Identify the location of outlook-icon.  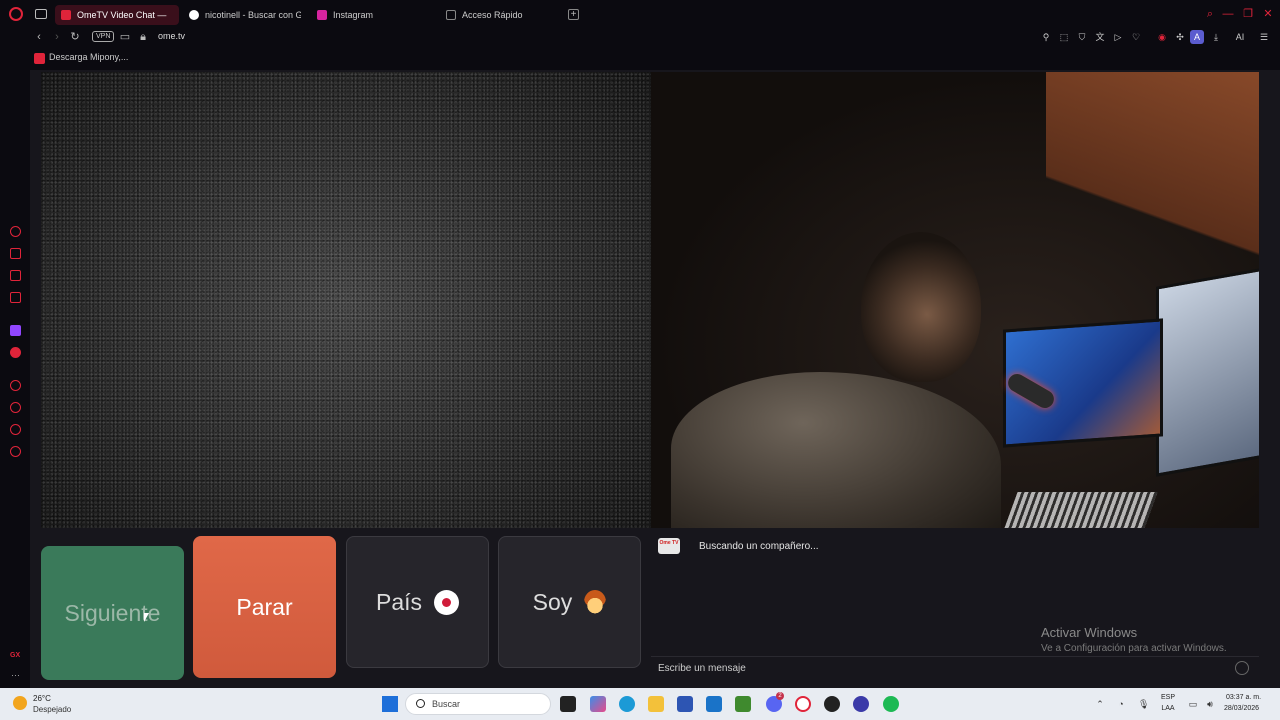
(714, 704).